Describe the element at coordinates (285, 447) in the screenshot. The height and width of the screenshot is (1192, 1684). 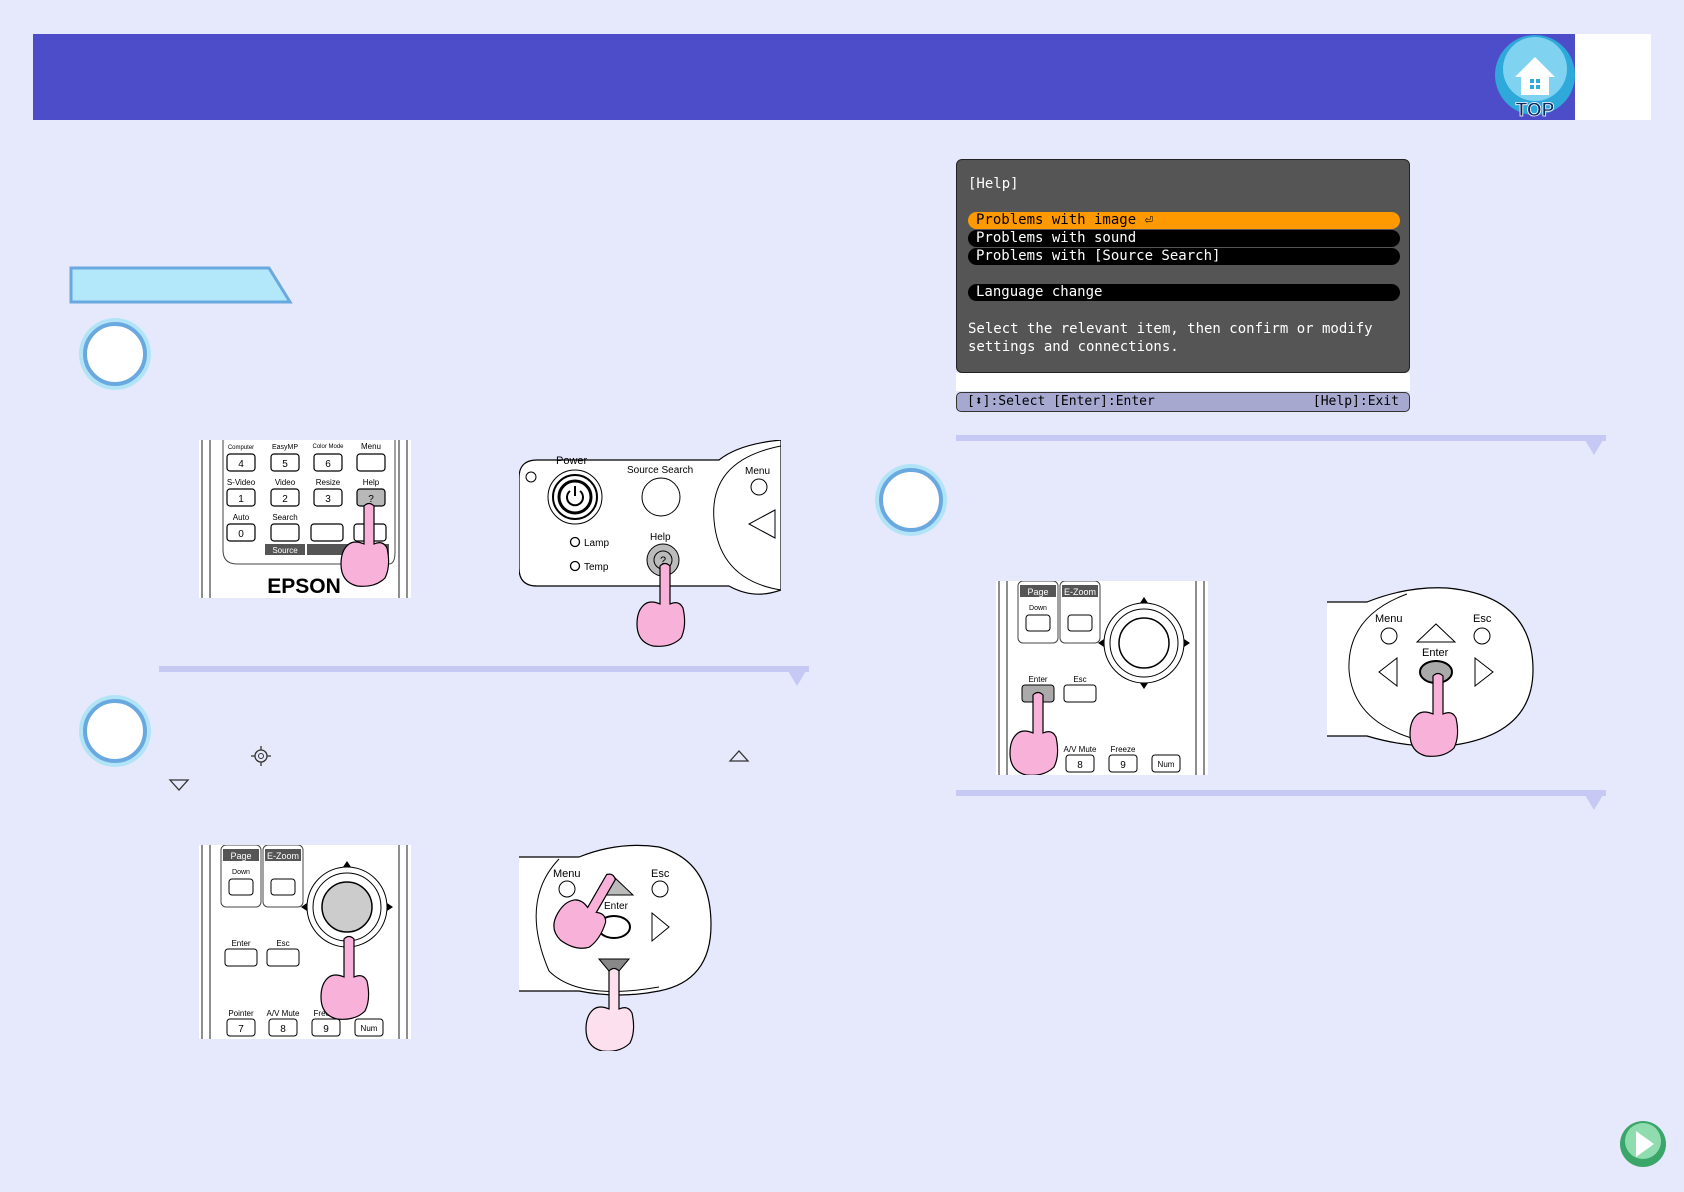
I see `remote_help-row1-1: EasyMP` at that location.